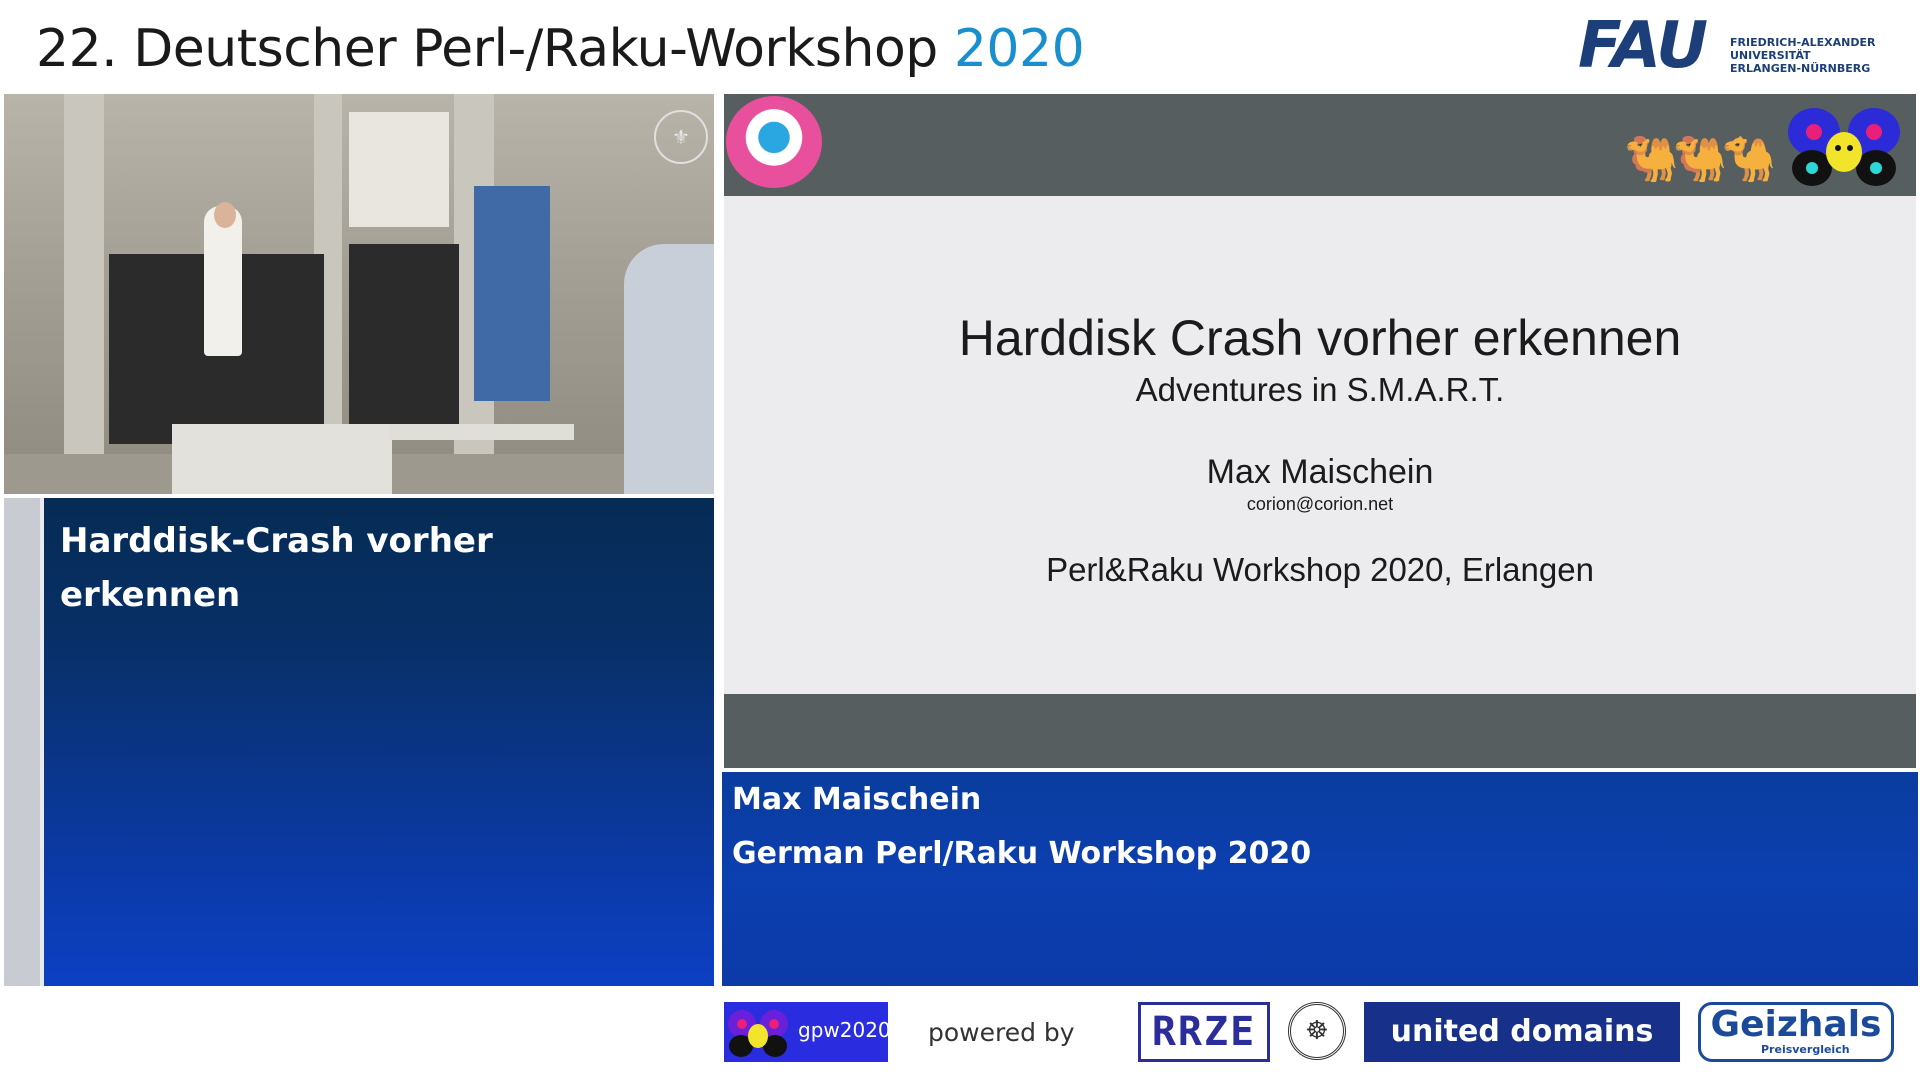 This screenshot has height=1080, width=1920. What do you see at coordinates (399, 169) in the screenshot?
I see `projection-screen` at bounding box center [399, 169].